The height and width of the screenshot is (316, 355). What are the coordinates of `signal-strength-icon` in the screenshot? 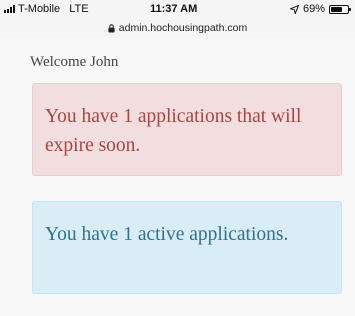 It's located at (9, 9).